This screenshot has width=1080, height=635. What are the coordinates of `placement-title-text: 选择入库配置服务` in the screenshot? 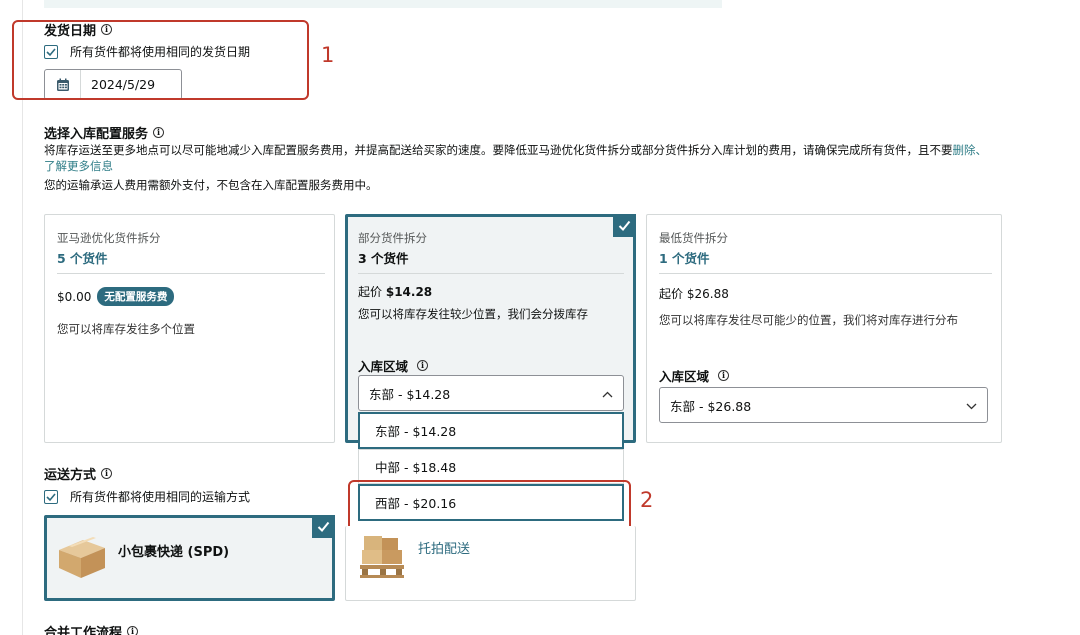 It's located at (96, 134).